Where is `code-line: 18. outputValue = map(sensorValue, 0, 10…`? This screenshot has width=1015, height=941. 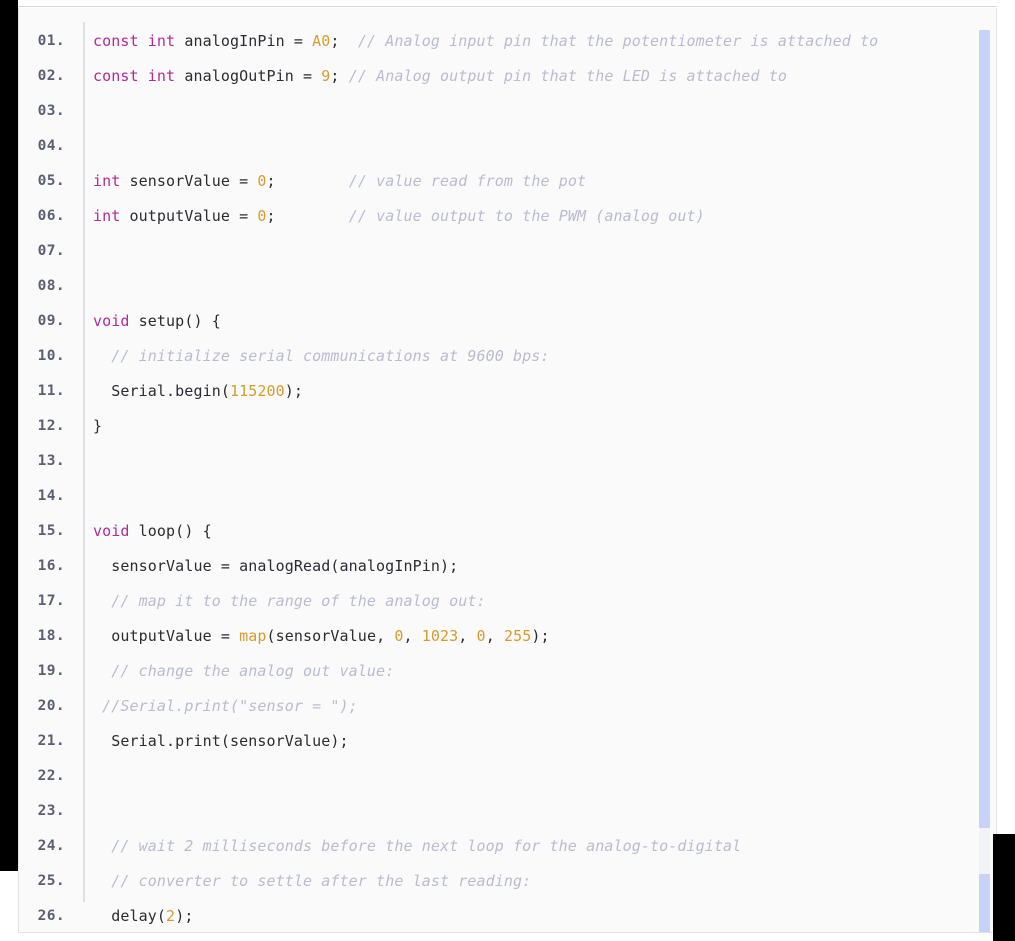 code-line: 18. outputValue = map(sensorValue, 0, 10… is located at coordinates (507, 636).